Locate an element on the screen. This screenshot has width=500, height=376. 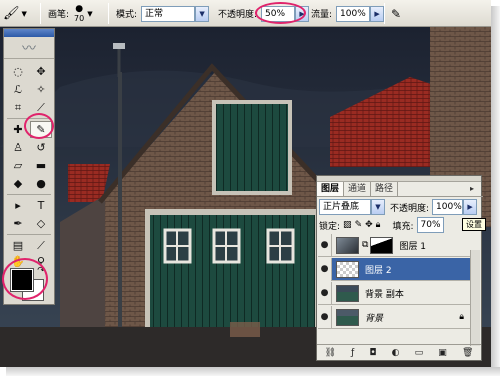
eraser-tool-icon: ▱ is located at coordinates (18, 165).